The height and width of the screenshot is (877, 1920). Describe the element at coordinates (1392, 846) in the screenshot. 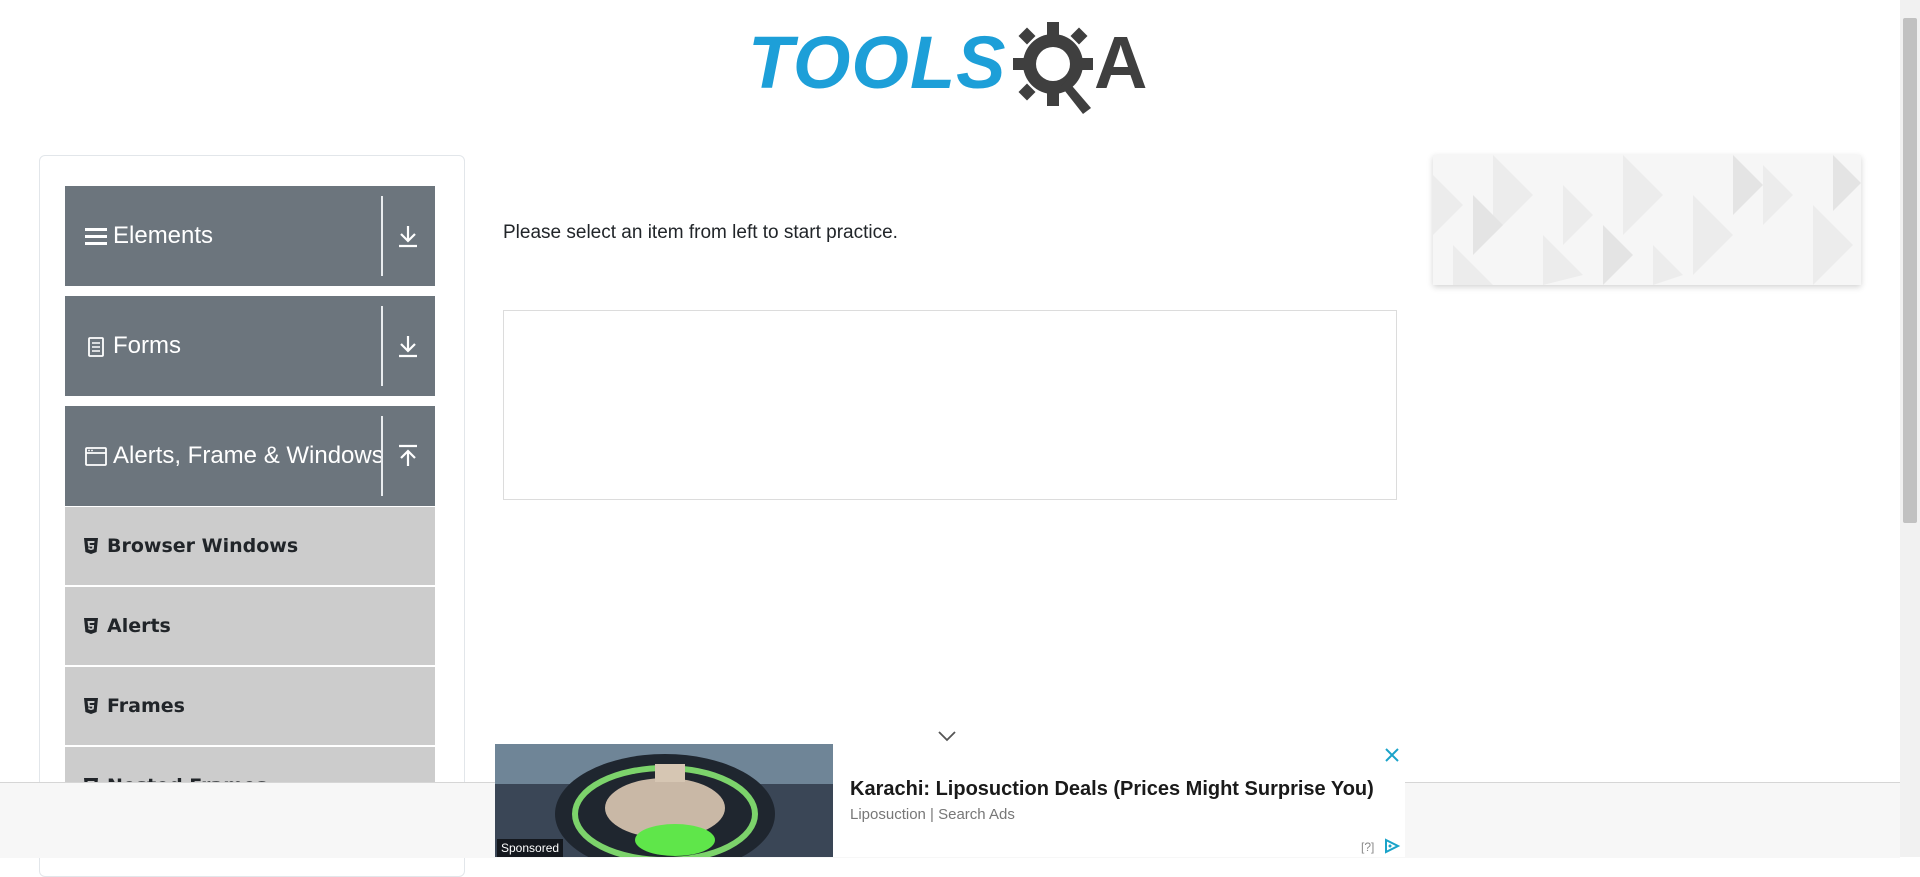

I see `adchoices-icon` at that location.